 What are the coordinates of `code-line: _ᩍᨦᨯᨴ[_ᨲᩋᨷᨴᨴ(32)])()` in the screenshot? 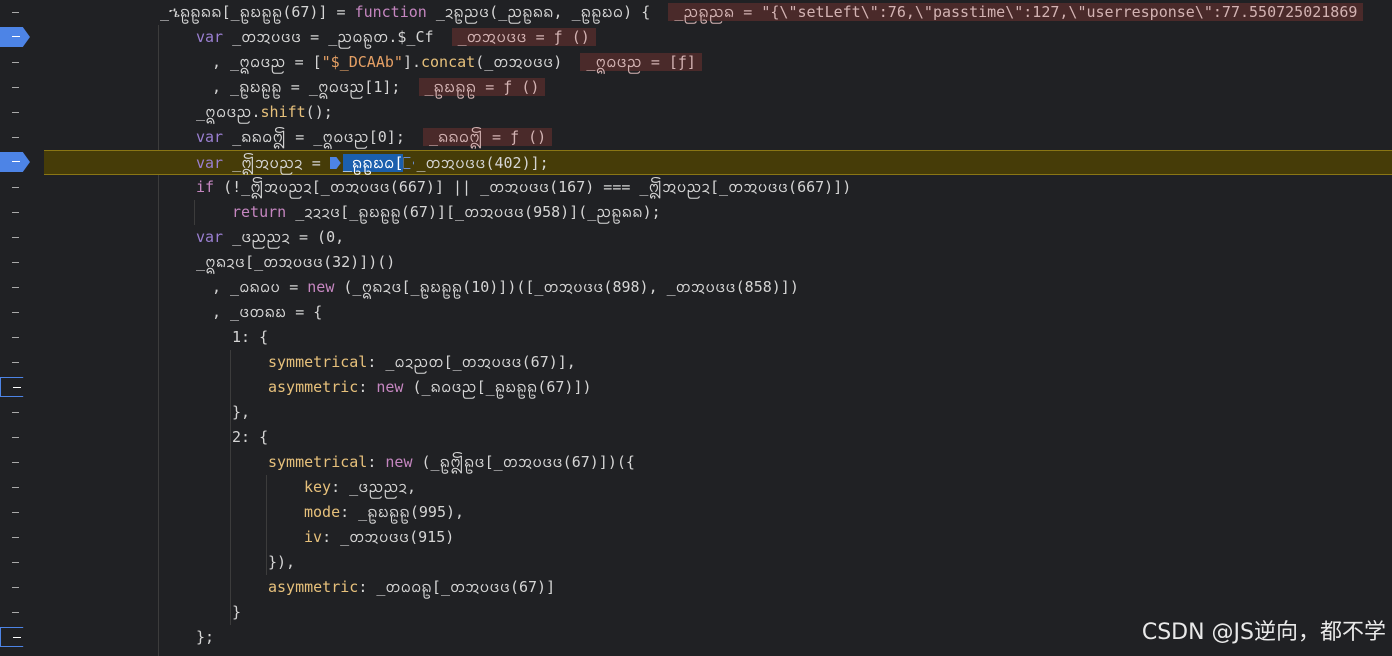 It's located at (718, 262).